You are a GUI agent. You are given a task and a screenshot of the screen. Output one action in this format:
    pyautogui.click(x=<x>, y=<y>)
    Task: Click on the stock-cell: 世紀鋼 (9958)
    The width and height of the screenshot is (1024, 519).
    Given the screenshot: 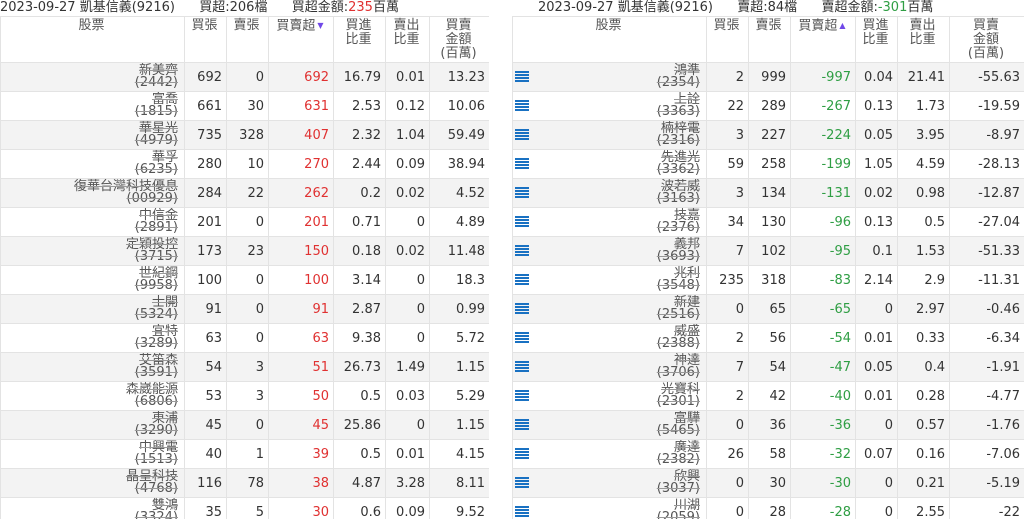 What is the action you would take?
    pyautogui.click(x=92, y=280)
    